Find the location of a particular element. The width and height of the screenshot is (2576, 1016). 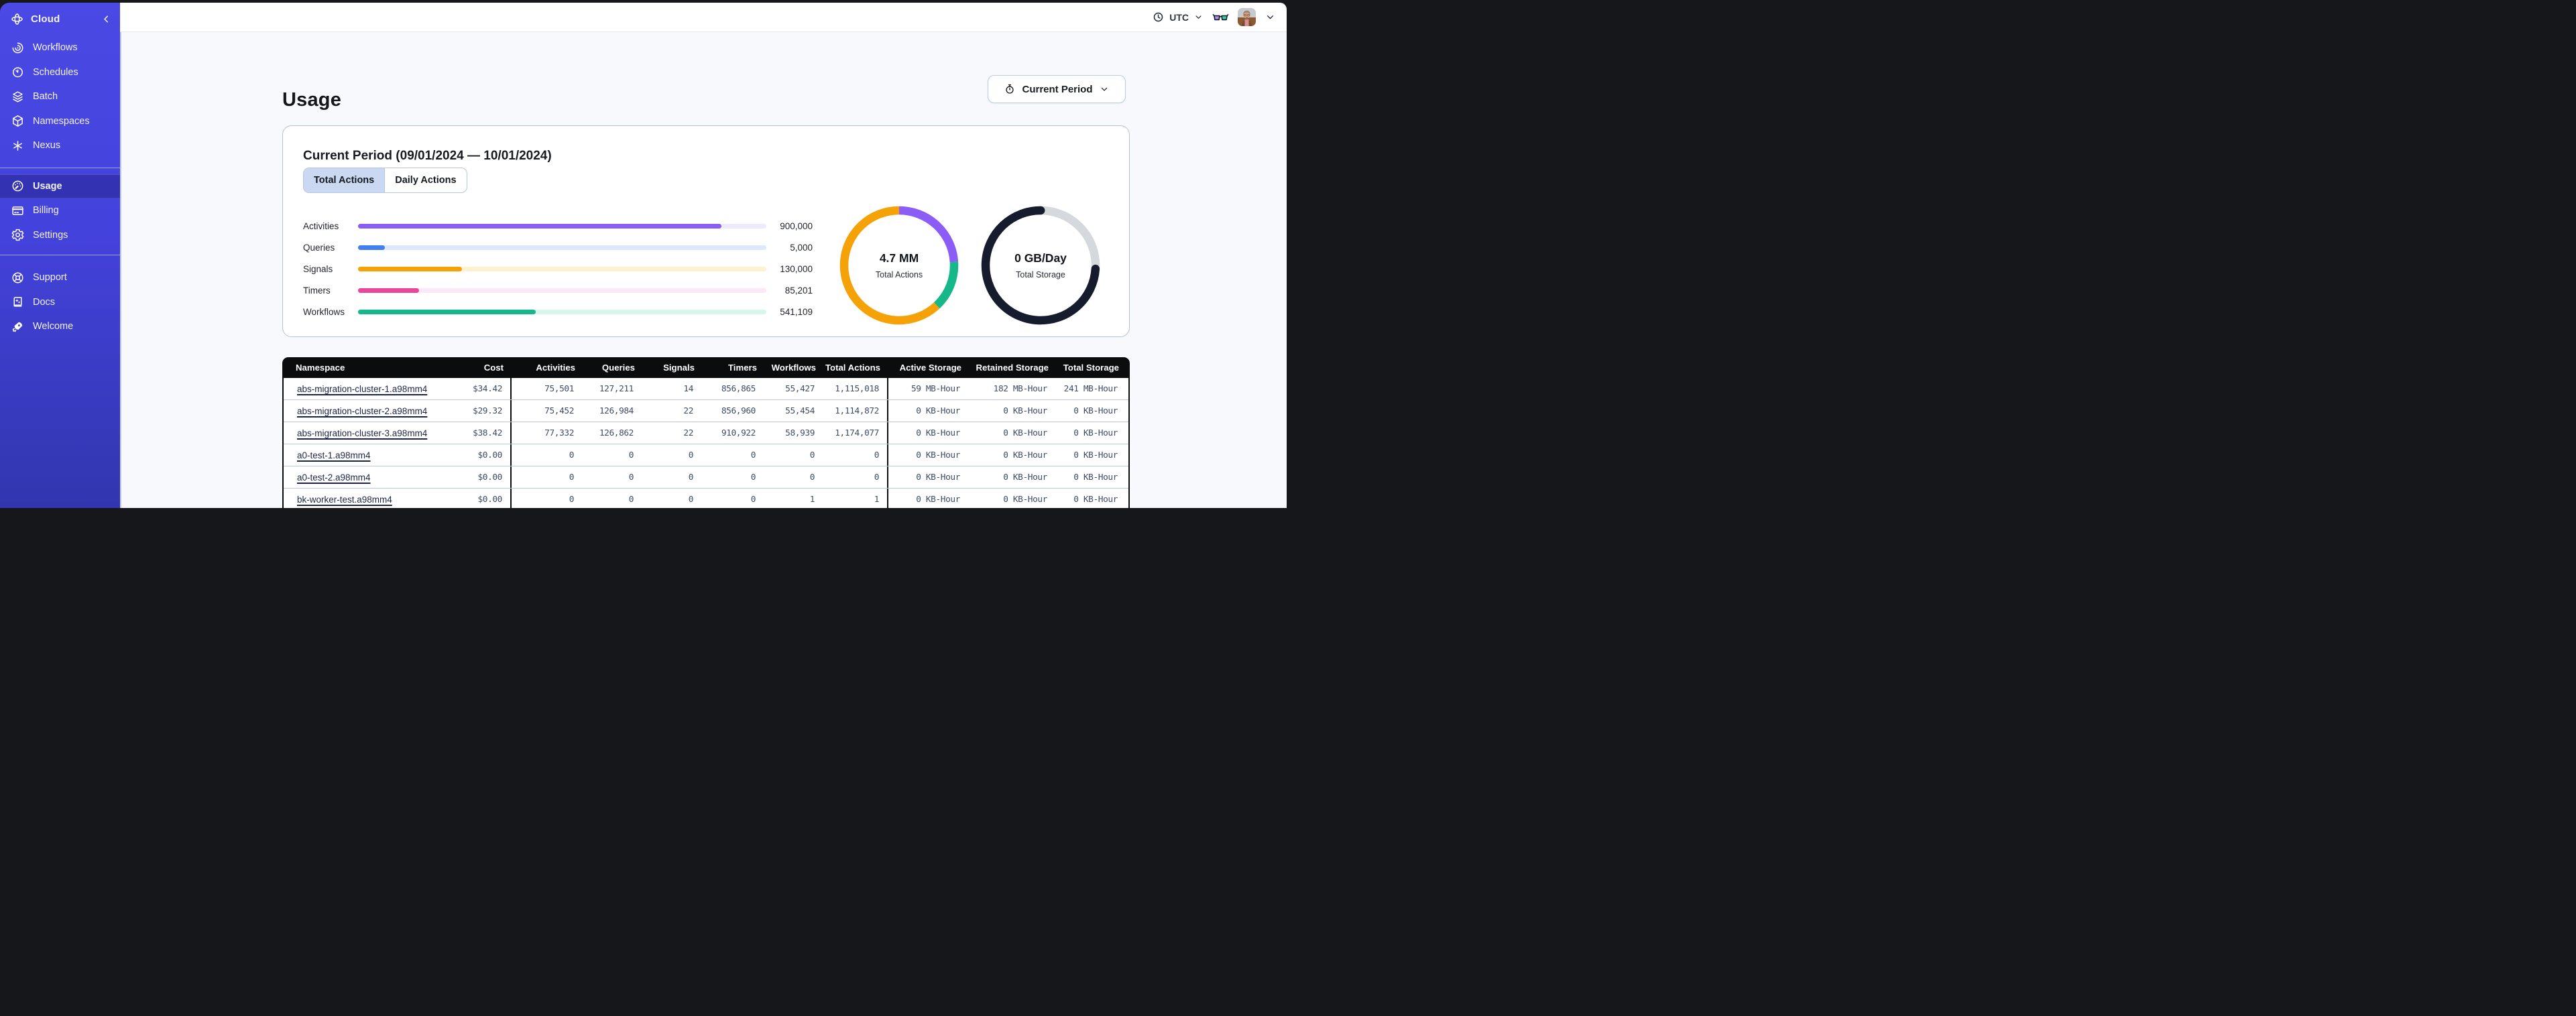

bar-category-label: Activities is located at coordinates (321, 225).